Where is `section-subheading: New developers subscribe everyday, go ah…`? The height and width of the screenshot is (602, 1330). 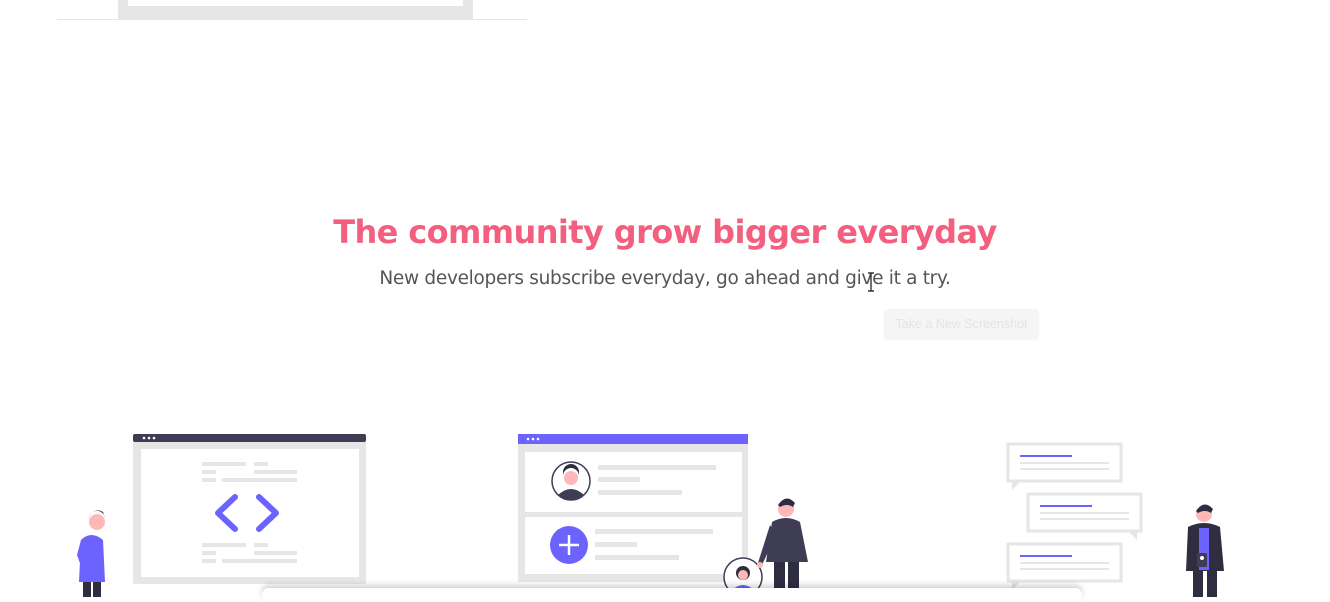
section-subheading: New developers subscribe everyday, go ah… is located at coordinates (665, 278).